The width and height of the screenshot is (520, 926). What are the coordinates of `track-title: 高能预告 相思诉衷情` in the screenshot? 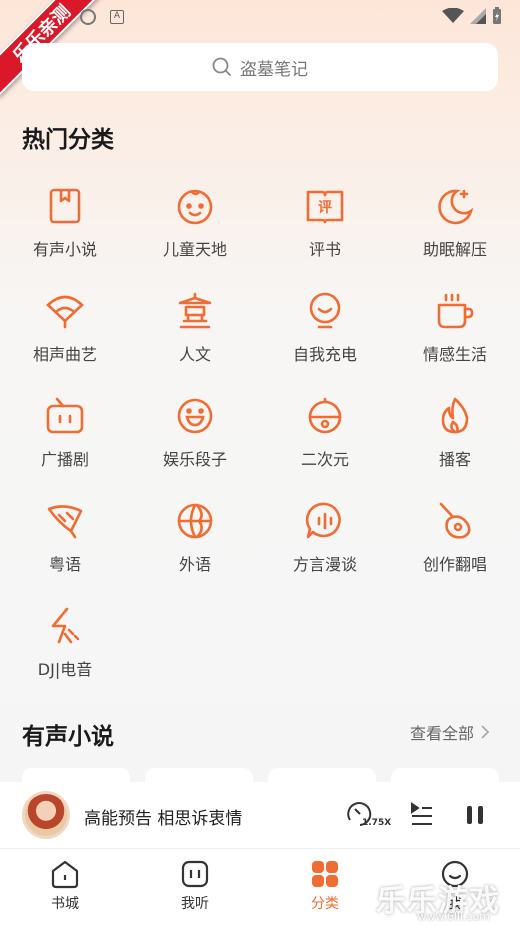 It's located at (163, 816).